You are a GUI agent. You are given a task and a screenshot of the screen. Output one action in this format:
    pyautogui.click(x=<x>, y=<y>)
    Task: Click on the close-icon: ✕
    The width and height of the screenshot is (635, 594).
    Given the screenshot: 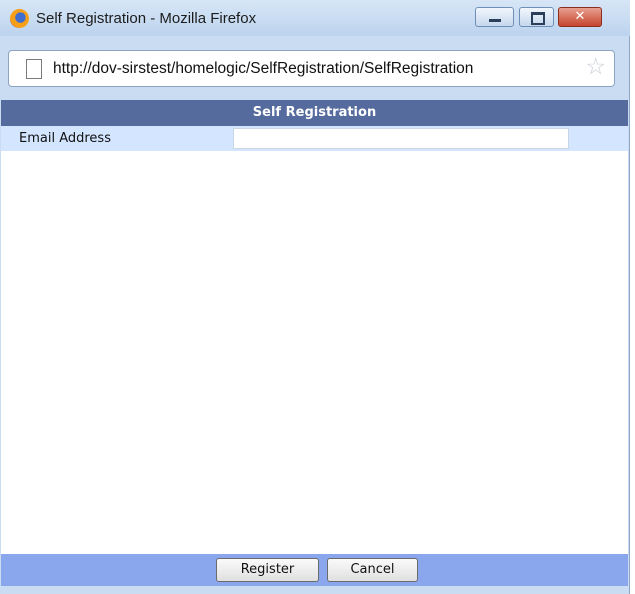 What is the action you would take?
    pyautogui.click(x=580, y=16)
    